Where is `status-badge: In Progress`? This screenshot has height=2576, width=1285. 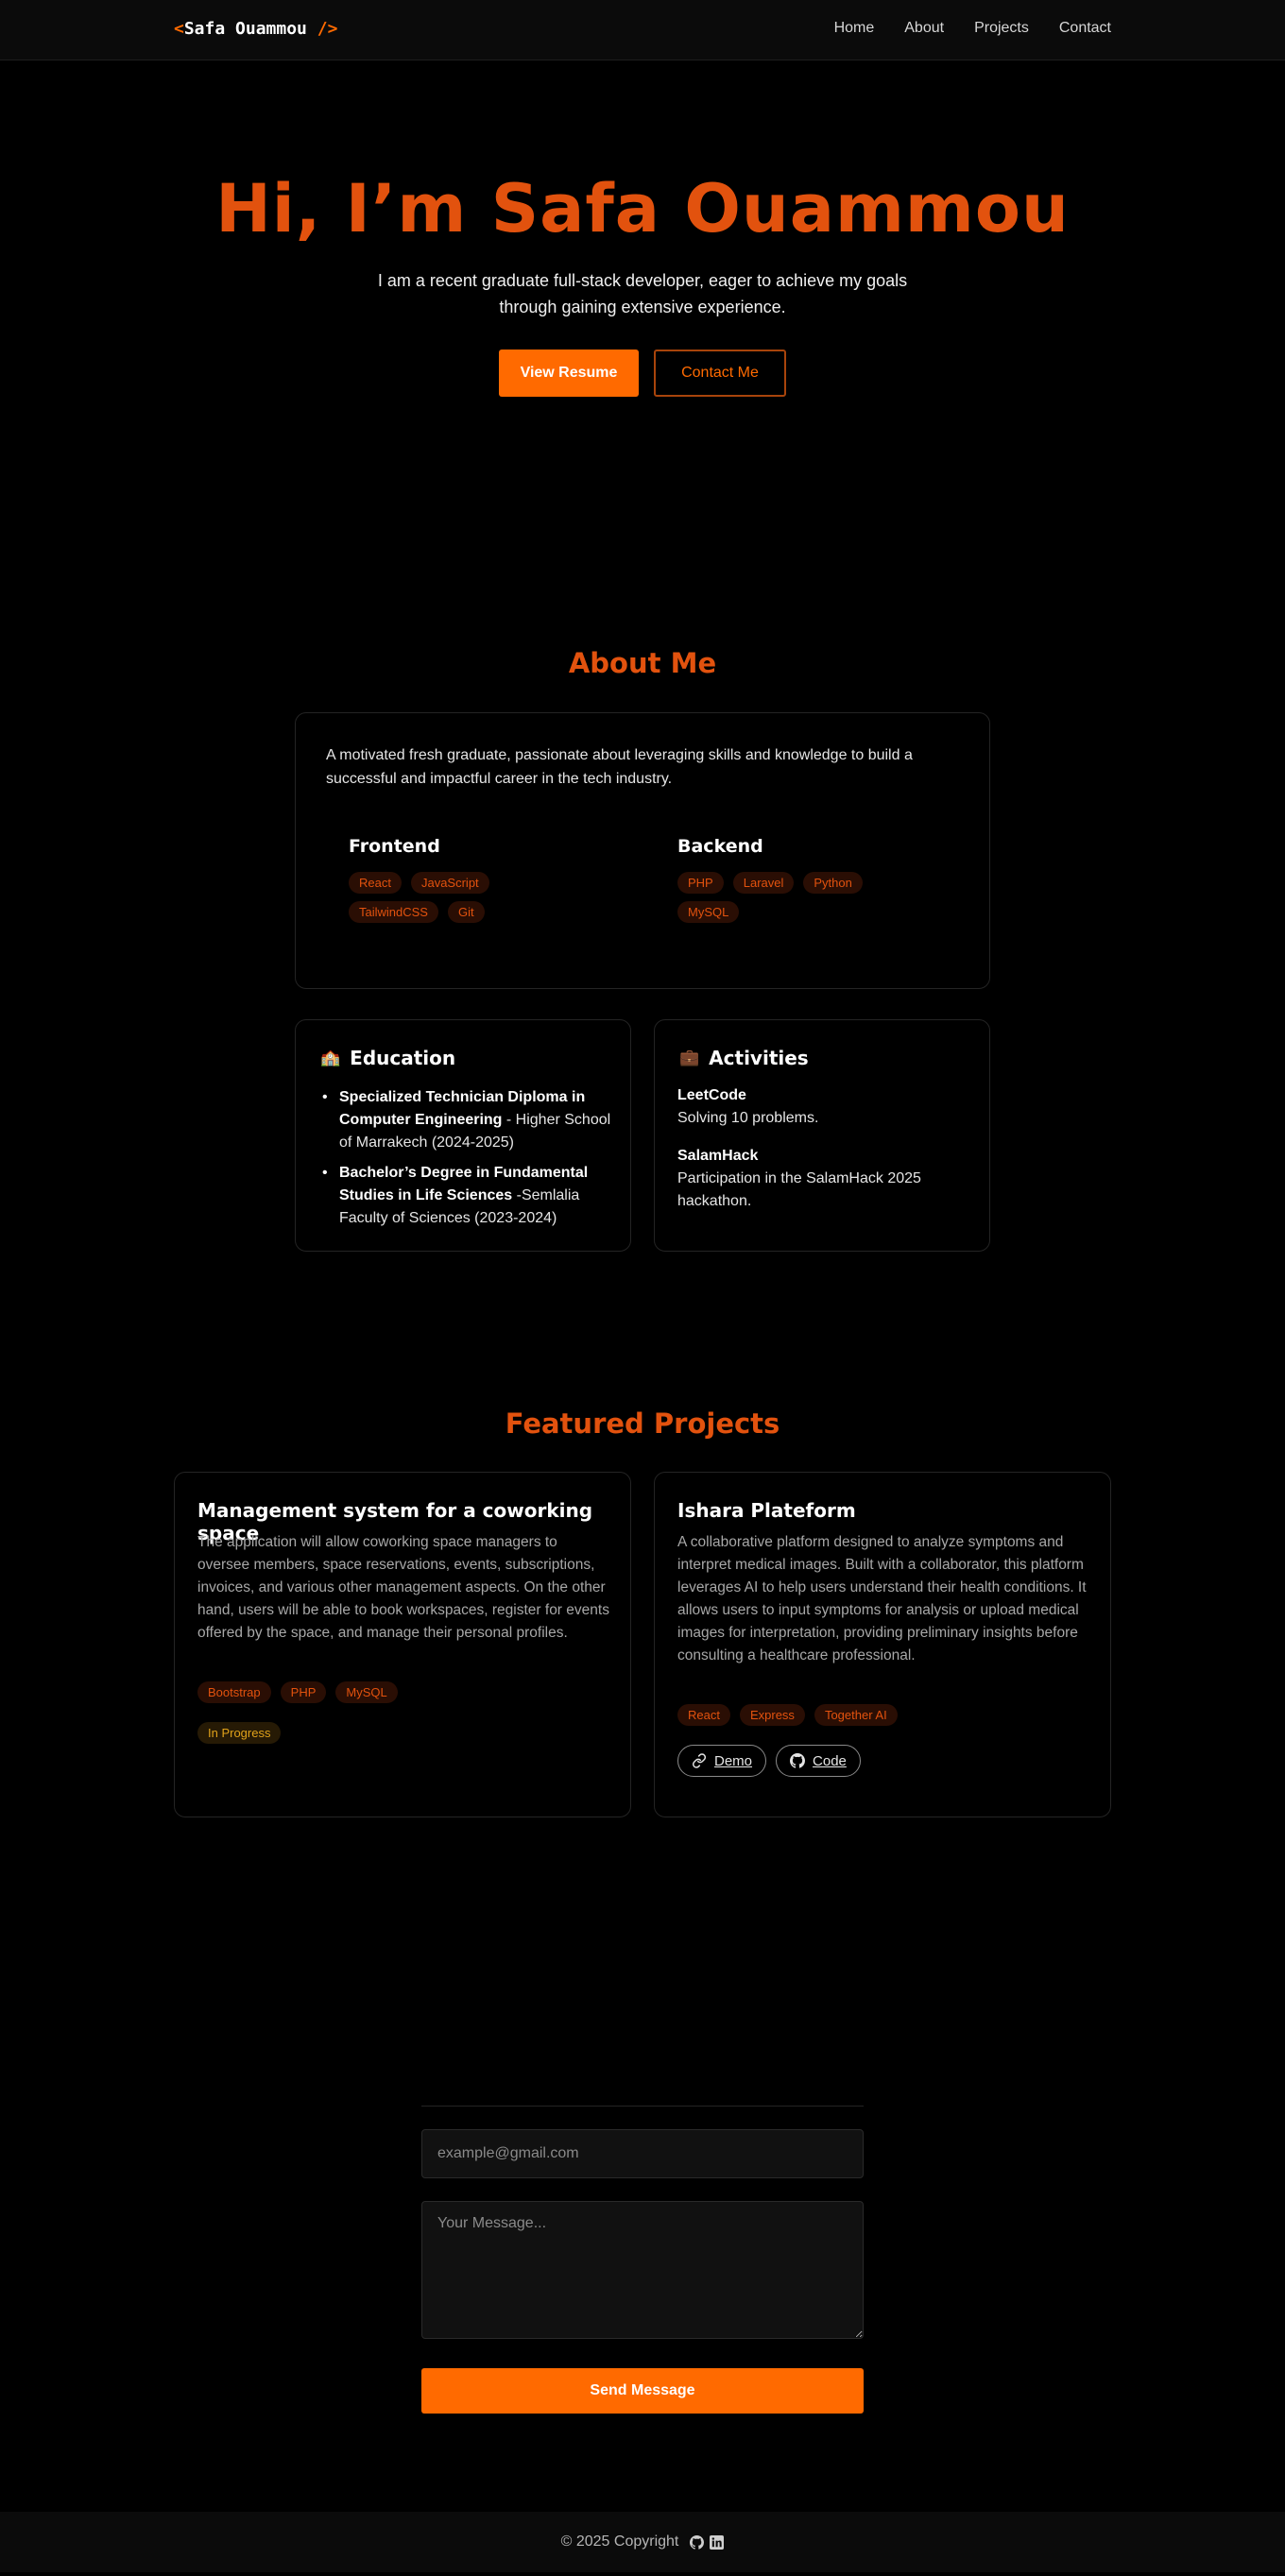
status-badge: In Progress is located at coordinates (239, 1733).